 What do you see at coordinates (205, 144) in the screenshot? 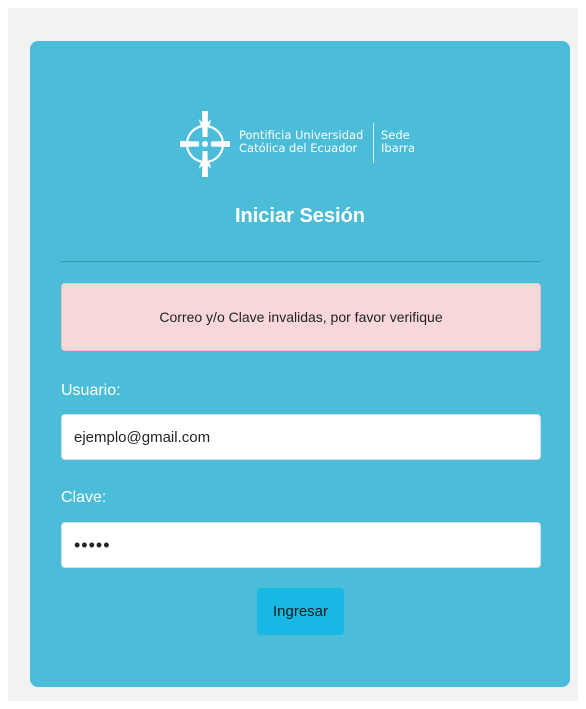
I see `cross-emblem-icon` at bounding box center [205, 144].